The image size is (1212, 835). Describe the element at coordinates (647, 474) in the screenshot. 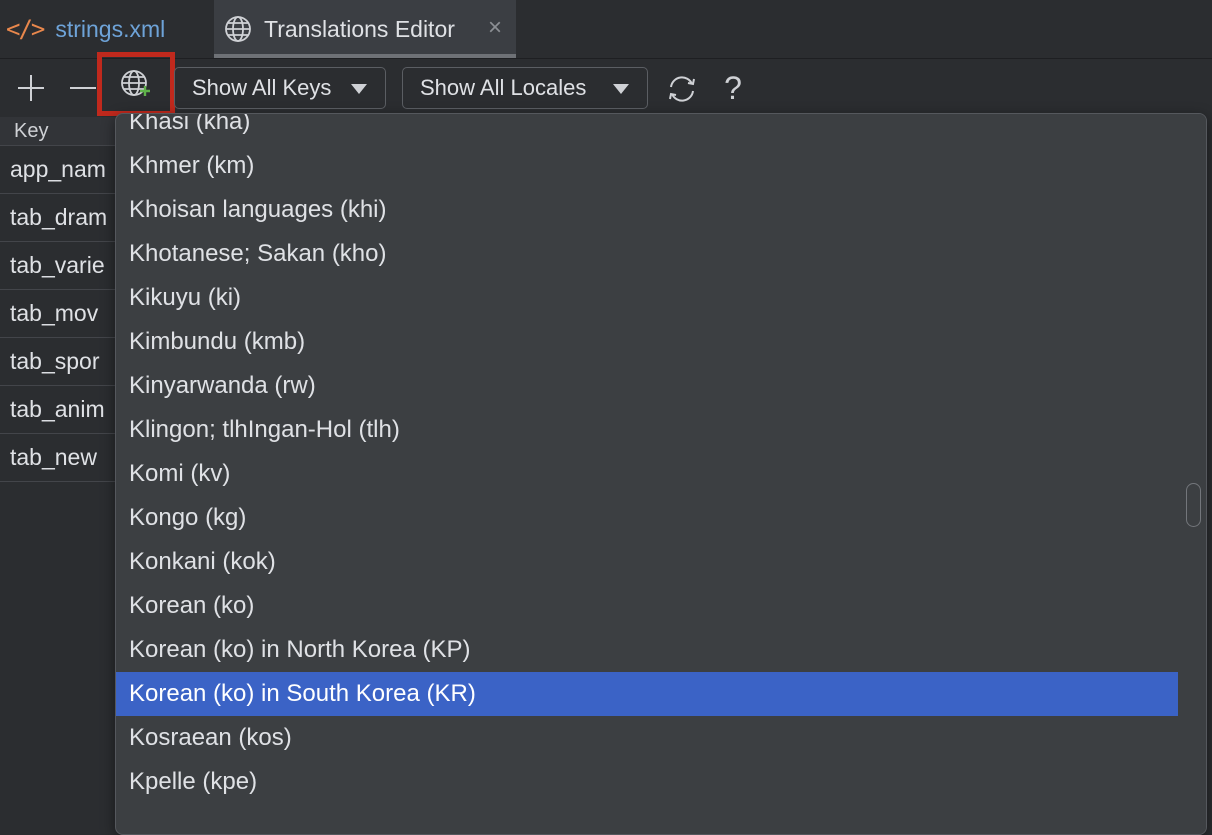

I see `list-item: Komi (kv)` at that location.